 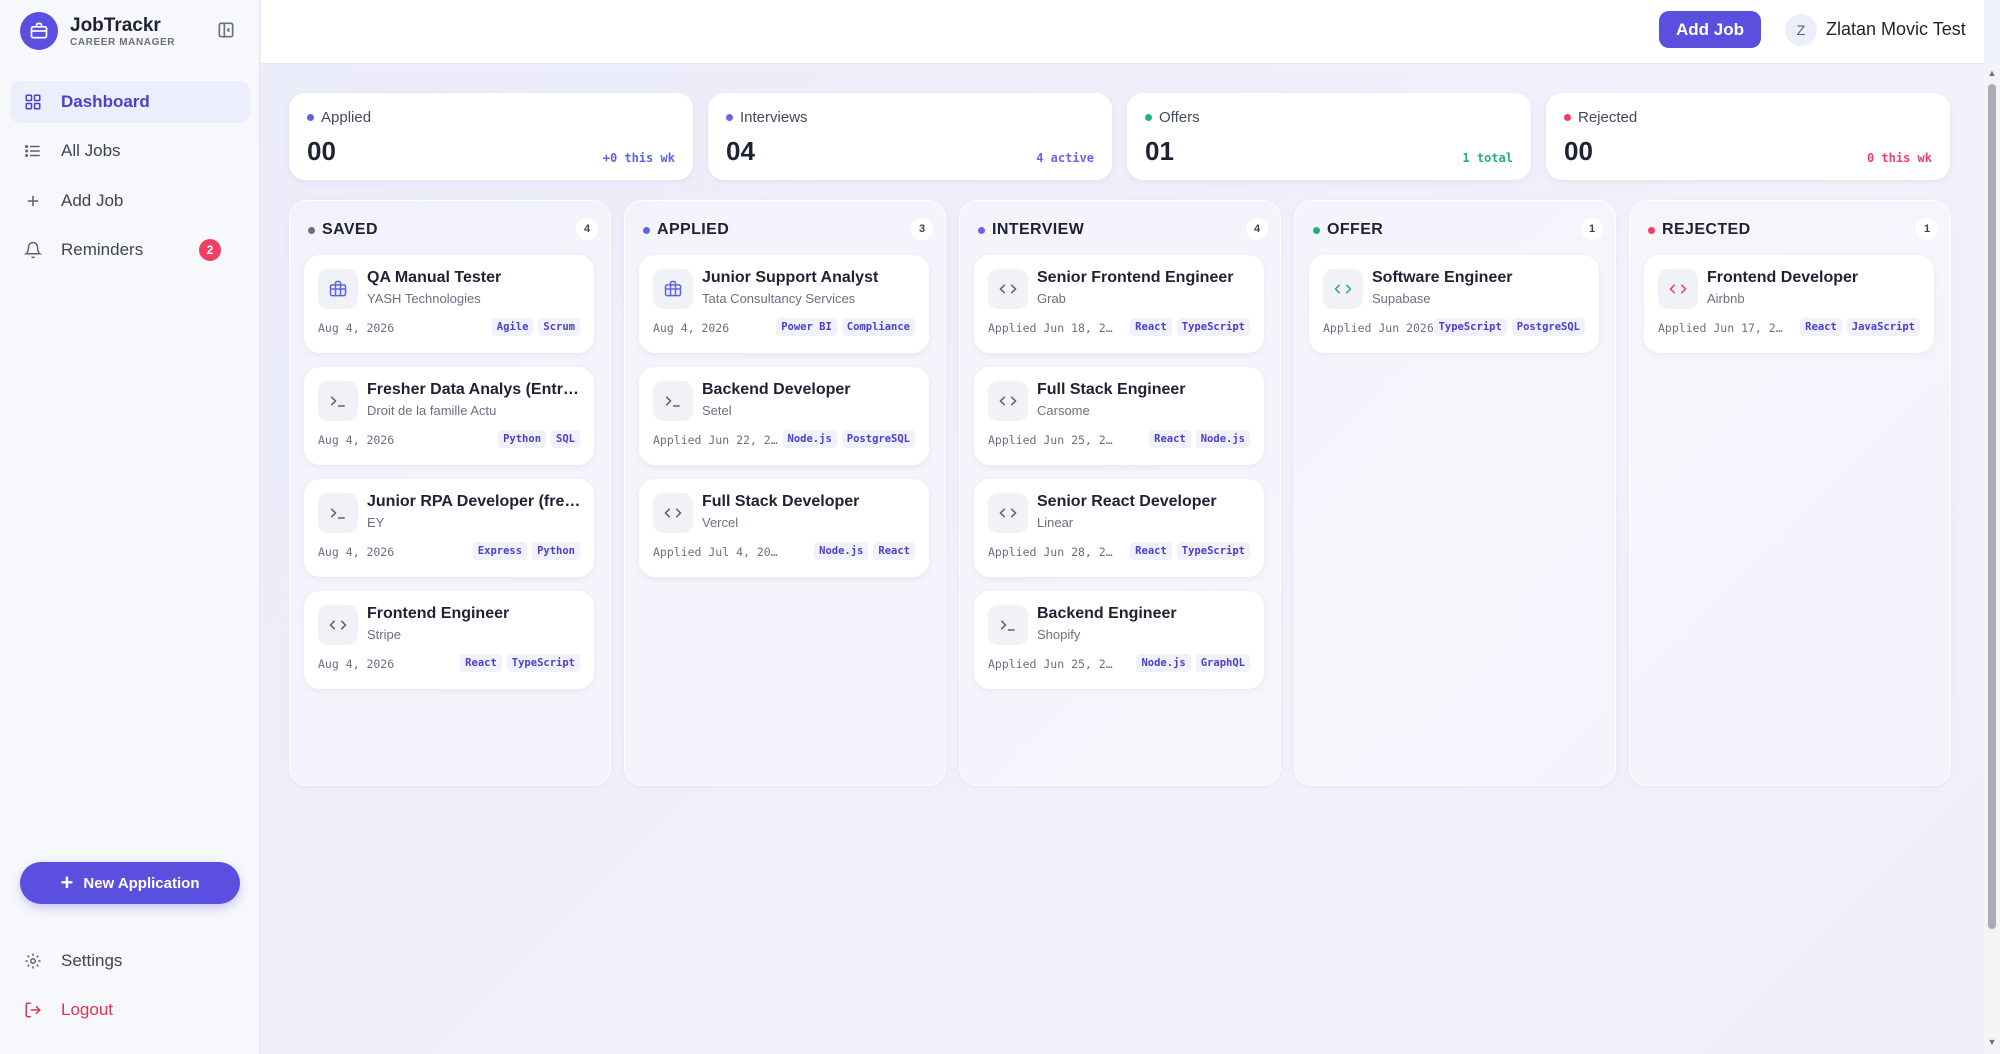 I want to click on job-title: QA Manual Tester, so click(x=476, y=278).